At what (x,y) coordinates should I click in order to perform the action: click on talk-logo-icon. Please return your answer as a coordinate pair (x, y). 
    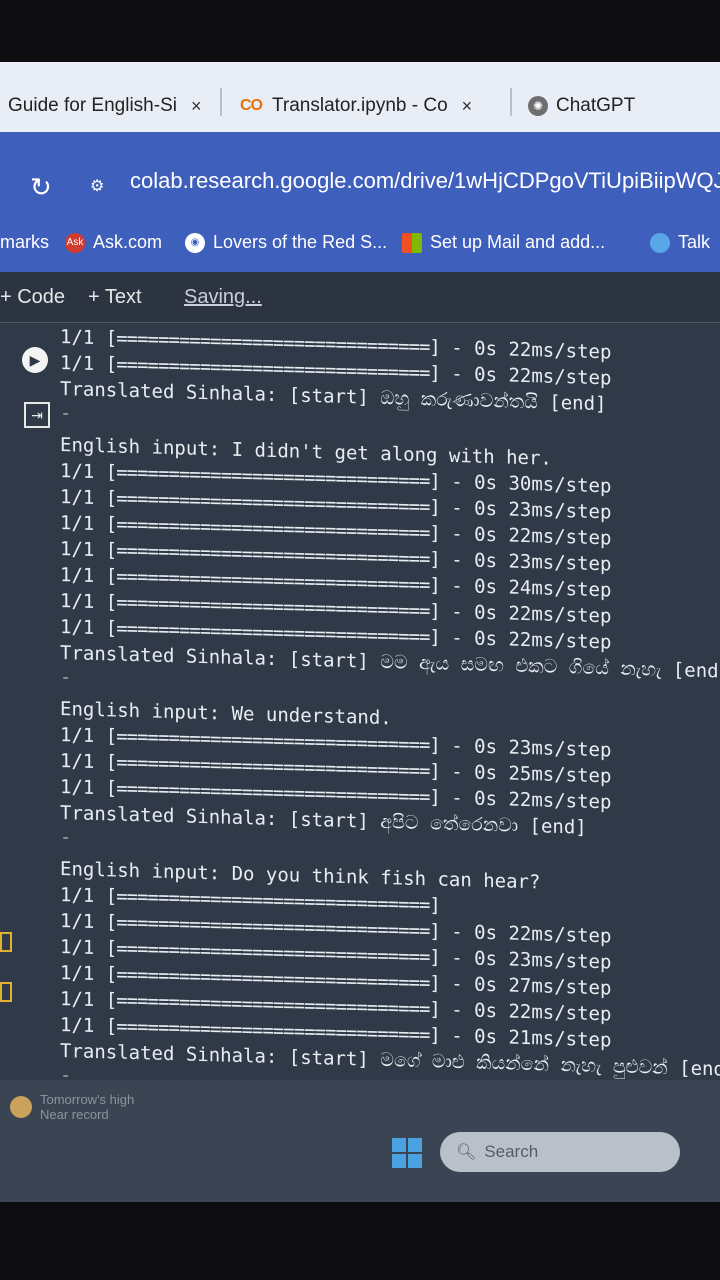
    Looking at the image, I should click on (660, 242).